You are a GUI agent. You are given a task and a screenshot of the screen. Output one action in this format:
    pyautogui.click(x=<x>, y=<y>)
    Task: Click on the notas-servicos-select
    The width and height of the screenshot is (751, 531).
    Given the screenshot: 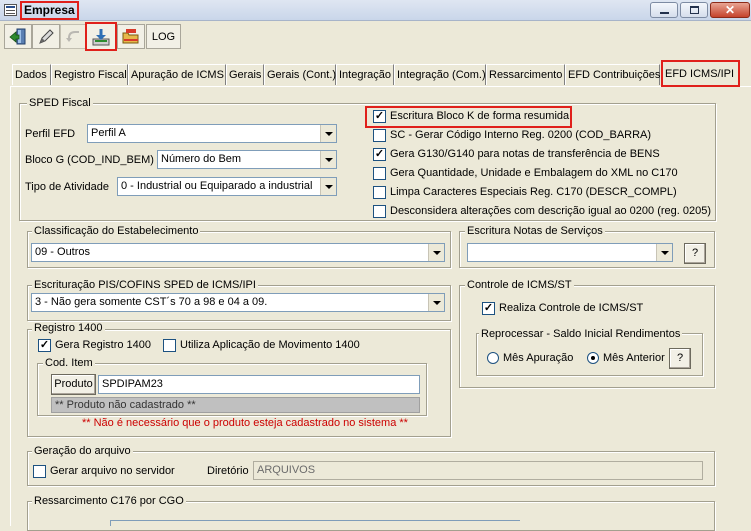 What is the action you would take?
    pyautogui.click(x=570, y=252)
    